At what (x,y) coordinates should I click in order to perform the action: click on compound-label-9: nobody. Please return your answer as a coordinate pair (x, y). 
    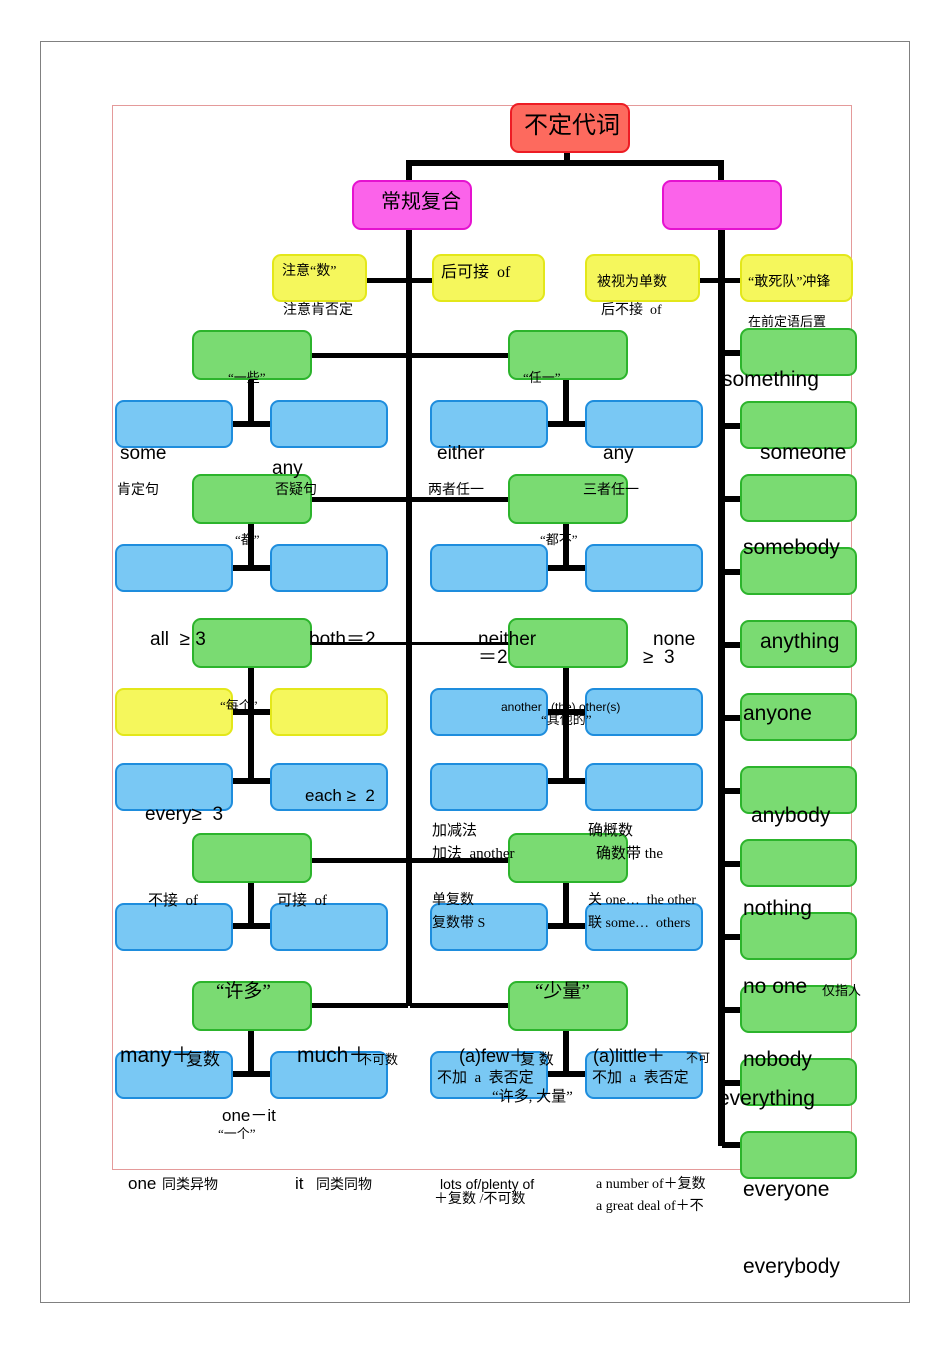
    Looking at the image, I should click on (777, 1059).